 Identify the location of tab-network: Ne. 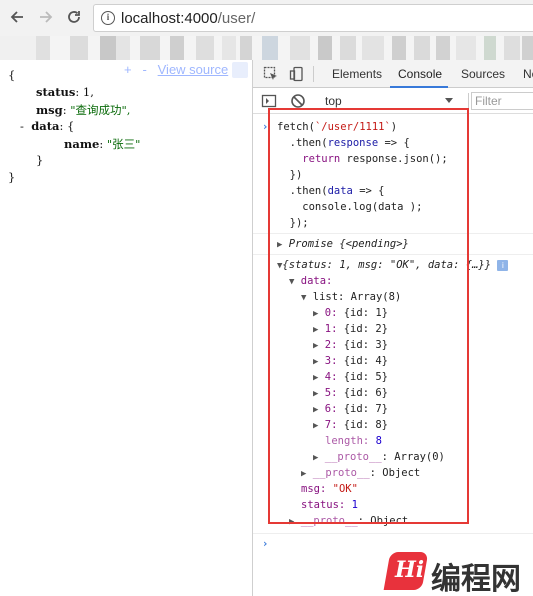
(528, 74).